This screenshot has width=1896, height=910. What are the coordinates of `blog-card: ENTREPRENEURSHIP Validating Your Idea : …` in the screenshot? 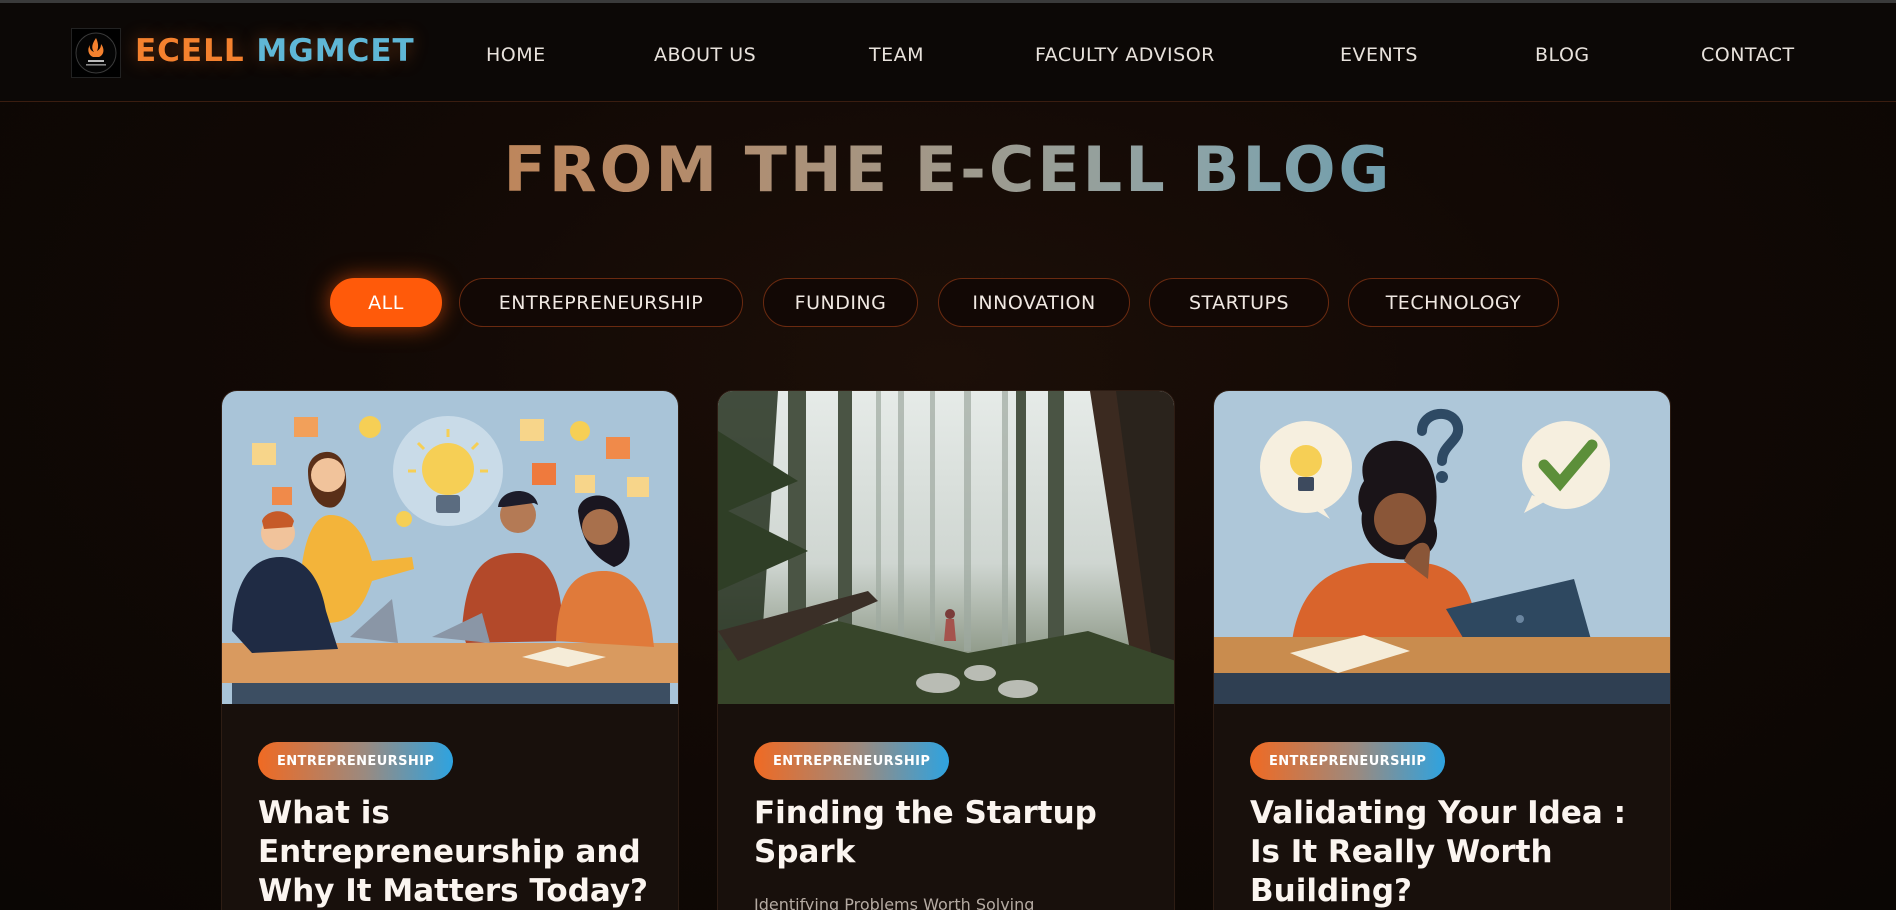 It's located at (1442, 650).